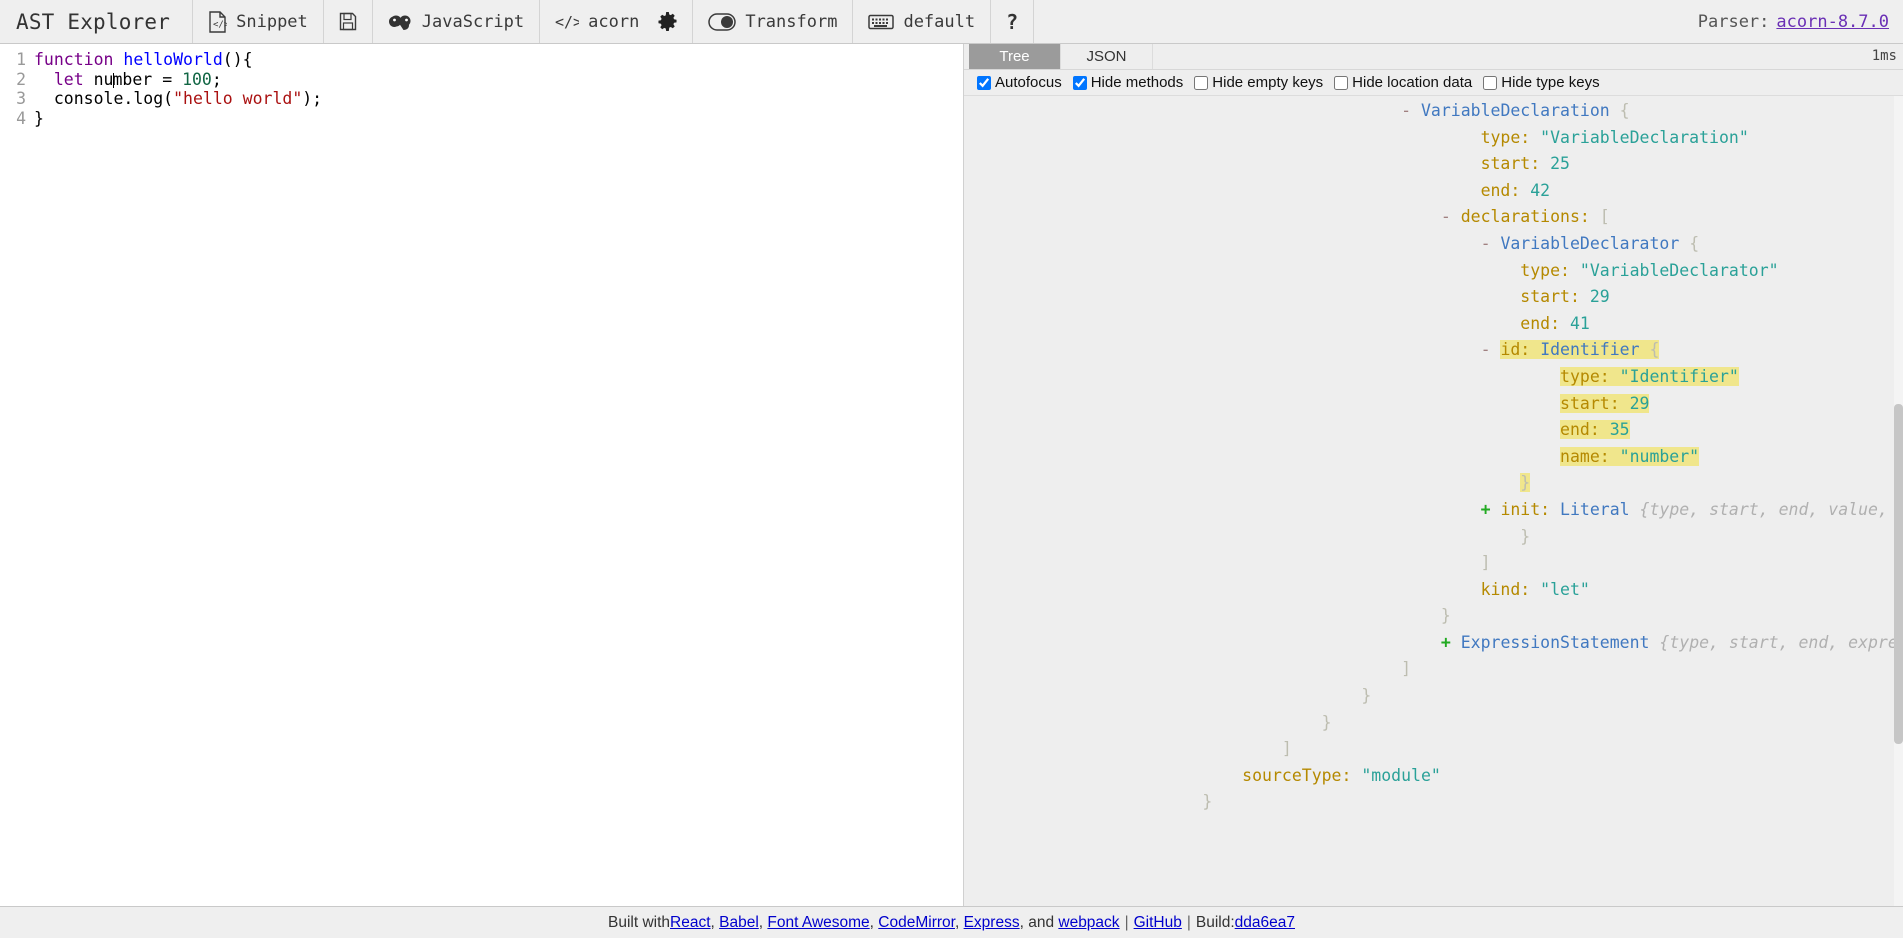  What do you see at coordinates (921, 21) in the screenshot?
I see `keymap-selector: default` at bounding box center [921, 21].